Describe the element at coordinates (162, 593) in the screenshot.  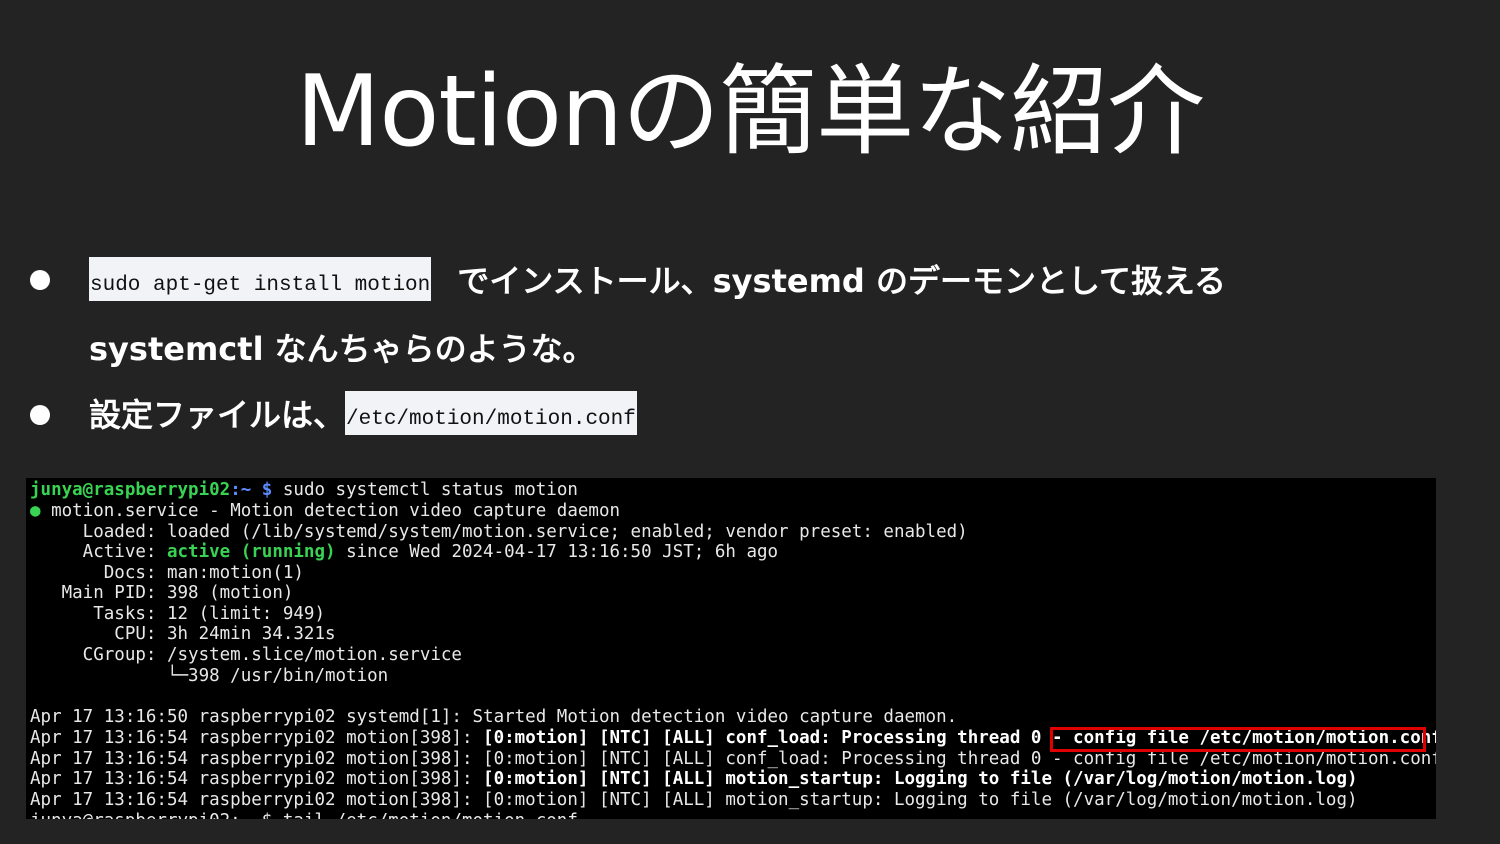
I see `terminal-line: Main PID: 398 (motion)` at that location.